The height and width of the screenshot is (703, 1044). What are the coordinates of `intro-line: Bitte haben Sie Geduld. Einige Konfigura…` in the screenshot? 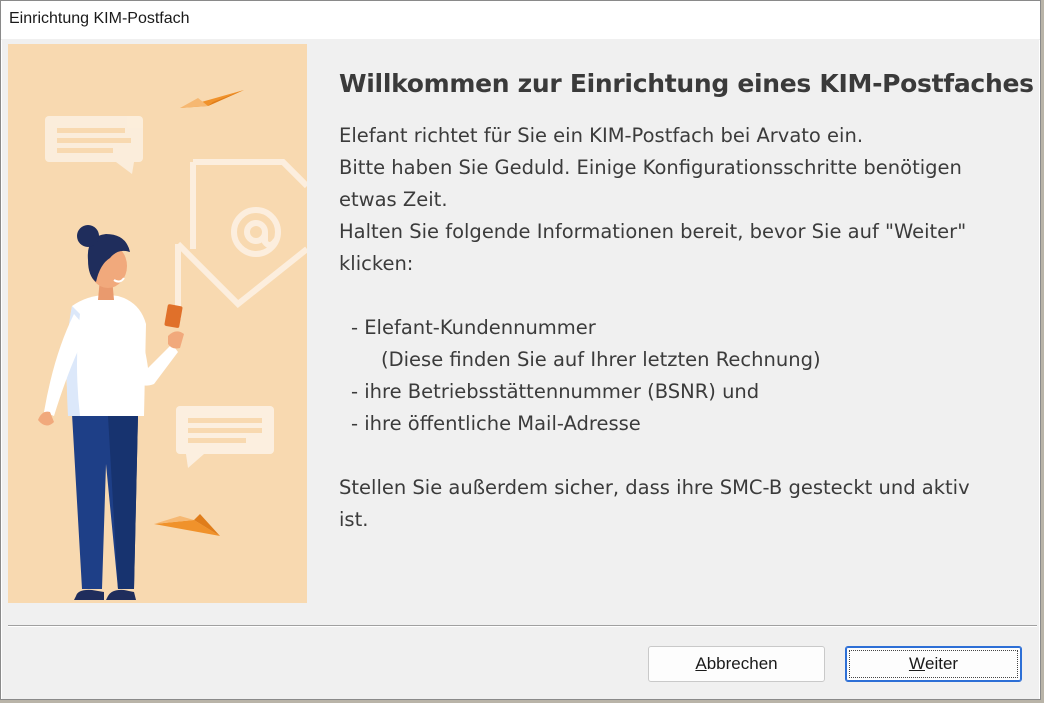 It's located at (650, 167).